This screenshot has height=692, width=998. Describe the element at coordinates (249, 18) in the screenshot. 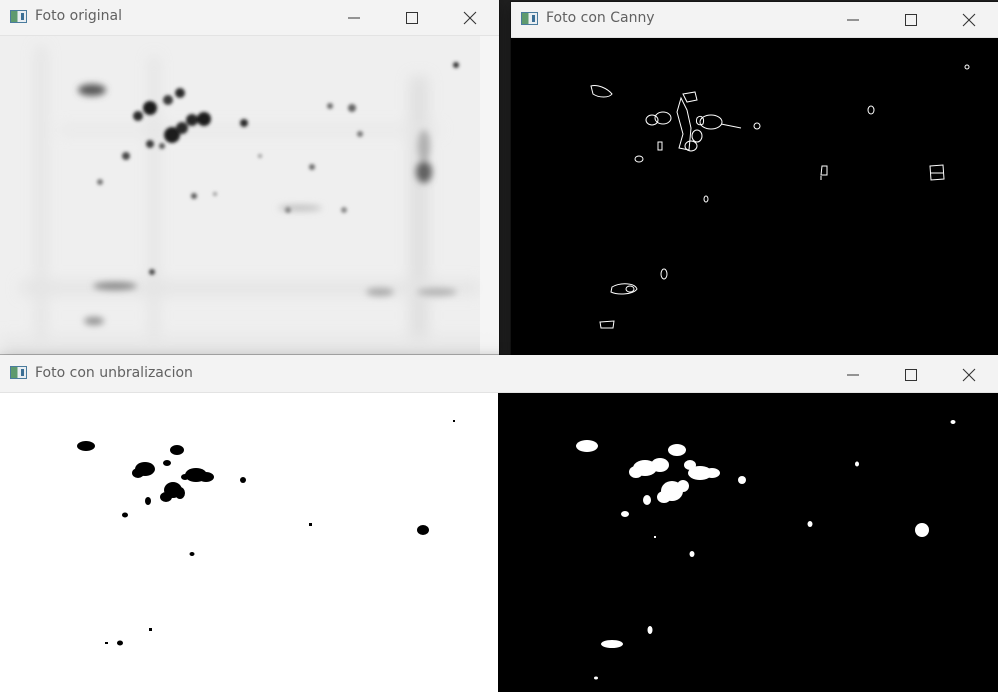

I see `titlebar: Foto original` at that location.